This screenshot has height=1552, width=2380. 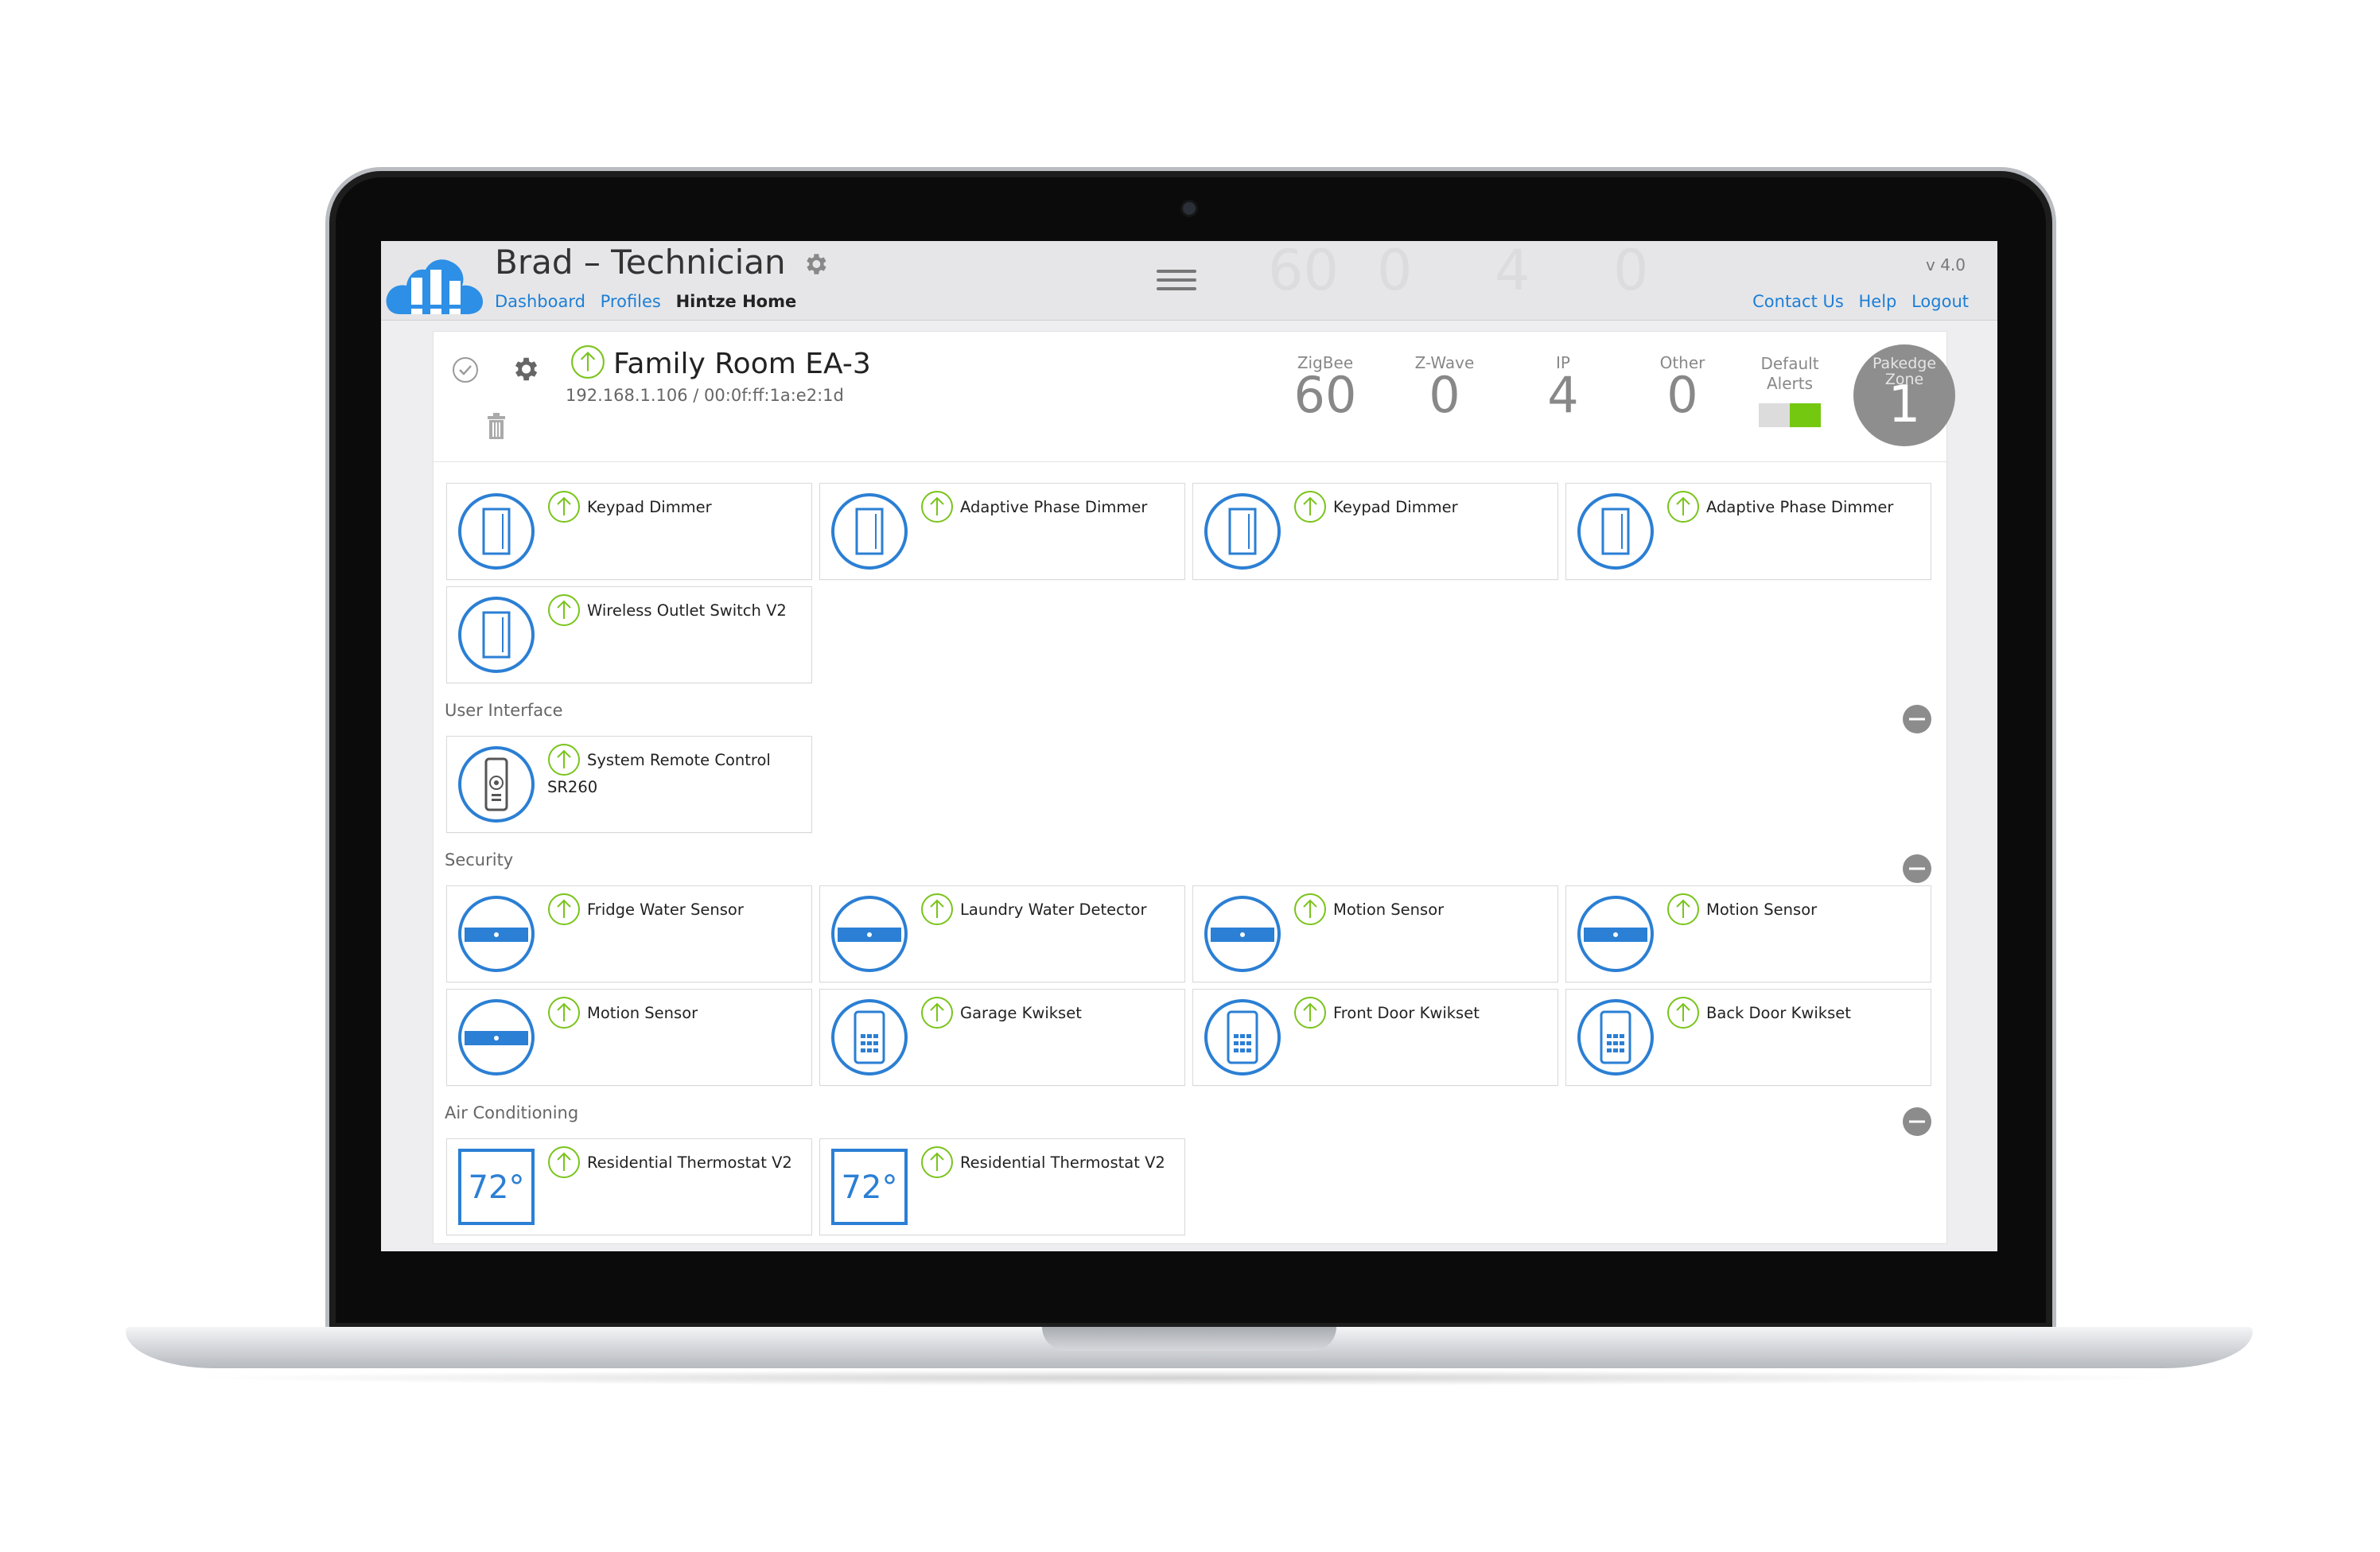 I want to click on device-card: System Remote Control SR260, so click(x=629, y=784).